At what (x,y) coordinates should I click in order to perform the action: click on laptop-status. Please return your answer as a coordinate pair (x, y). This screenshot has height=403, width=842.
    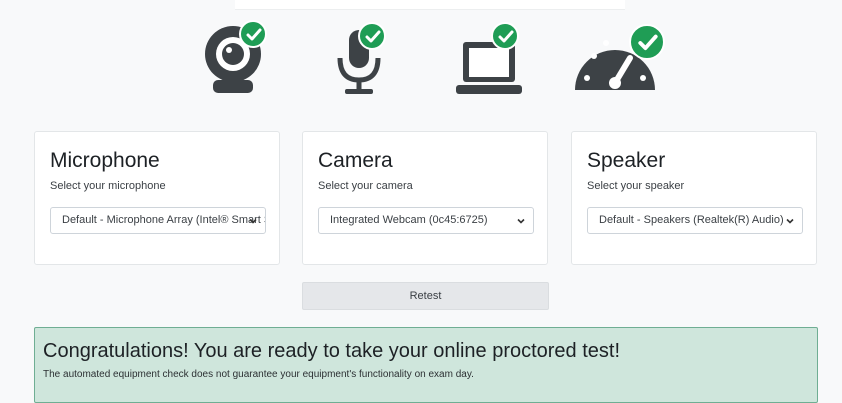
    Looking at the image, I should click on (498, 58).